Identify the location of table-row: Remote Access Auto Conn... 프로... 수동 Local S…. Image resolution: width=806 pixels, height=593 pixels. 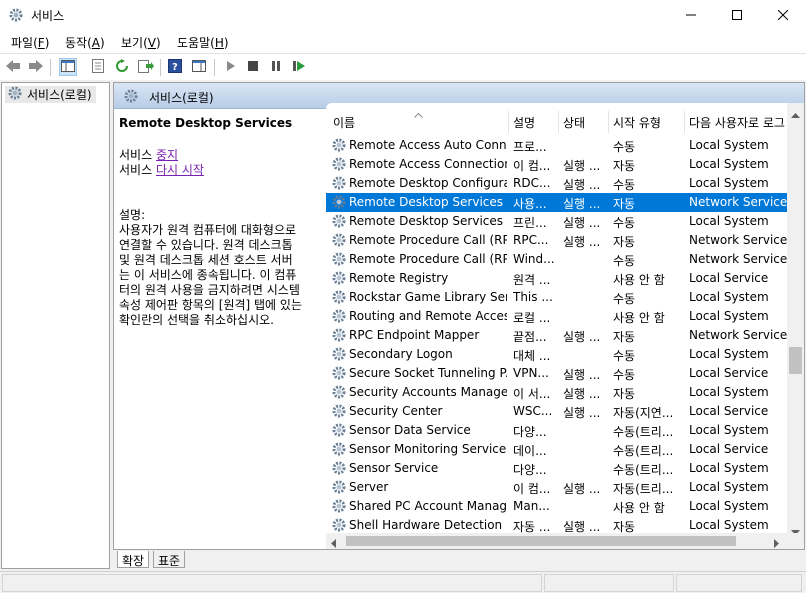
(556, 145).